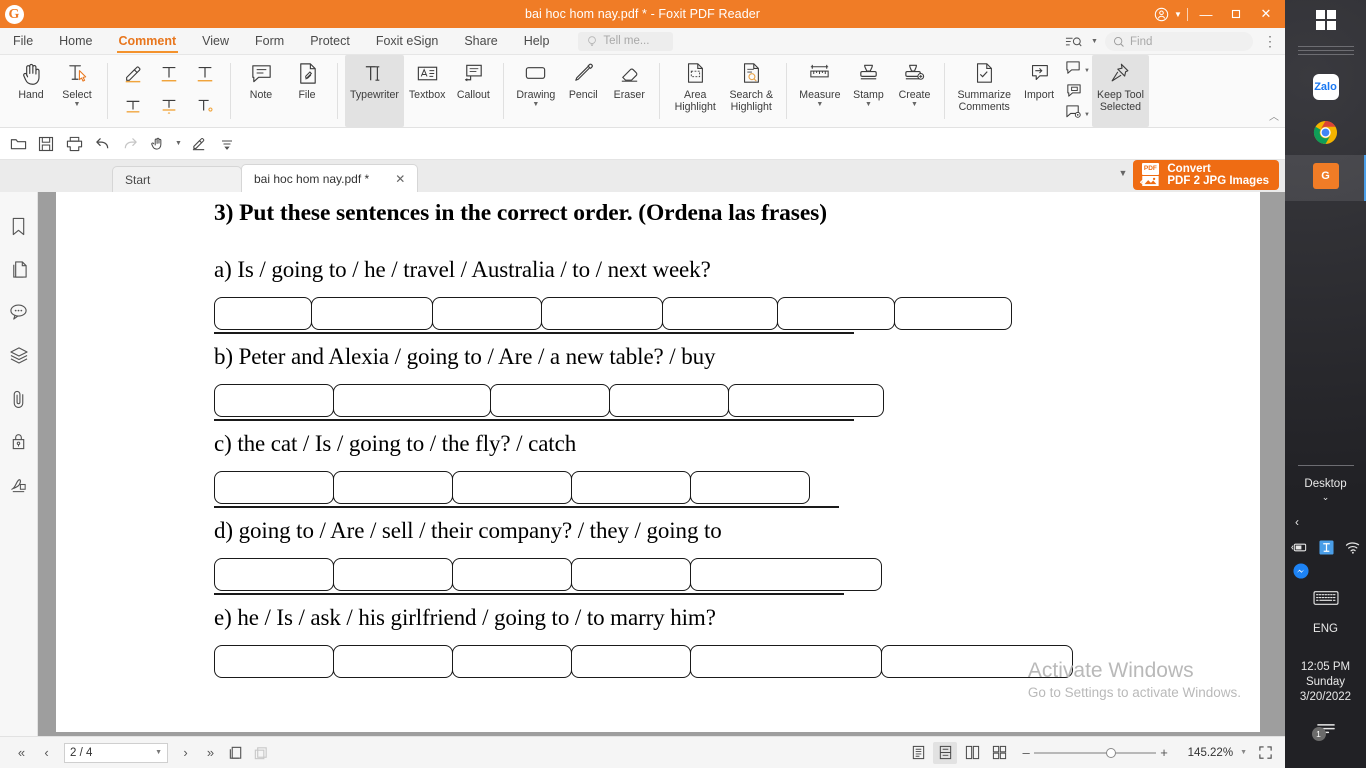  I want to click on zoom-in-button: +, so click(1164, 752).